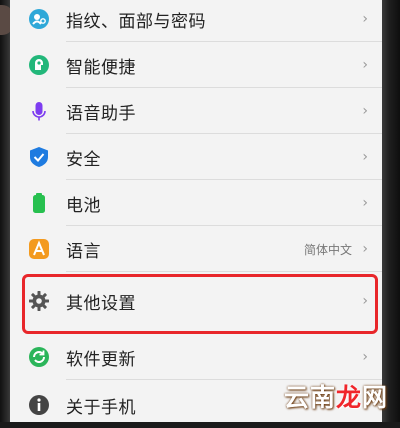 Image resolution: width=400 pixels, height=428 pixels. What do you see at coordinates (196, 203) in the screenshot?
I see `settings-item-battery: 电池 ›` at bounding box center [196, 203].